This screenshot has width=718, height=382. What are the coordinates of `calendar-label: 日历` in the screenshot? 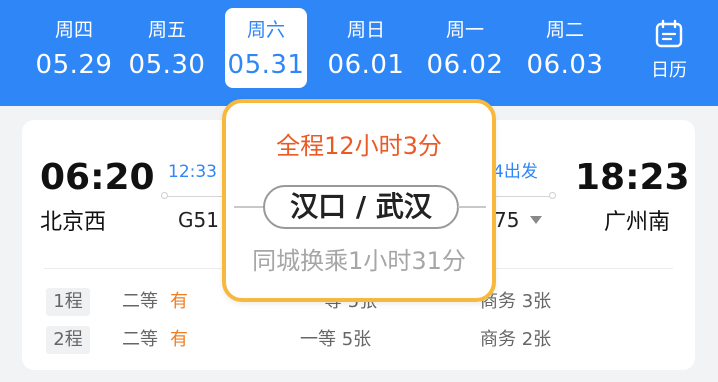 It's located at (669, 70).